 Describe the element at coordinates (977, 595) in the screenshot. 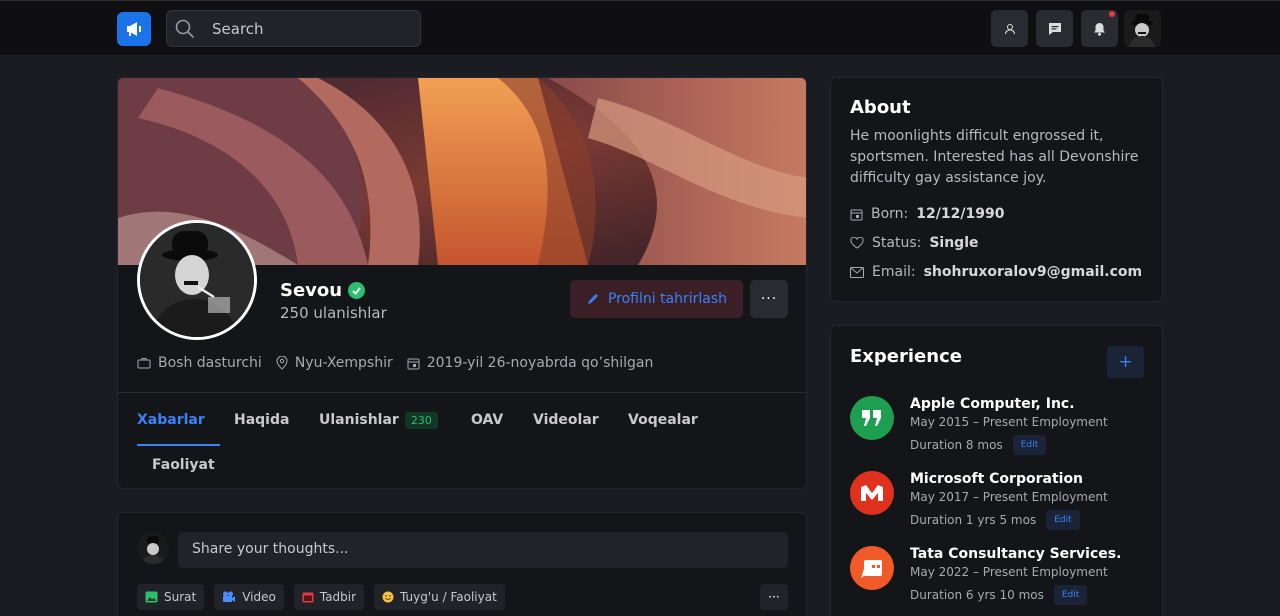

I see `duration-text: Duration 6 yrs 10 mos` at that location.